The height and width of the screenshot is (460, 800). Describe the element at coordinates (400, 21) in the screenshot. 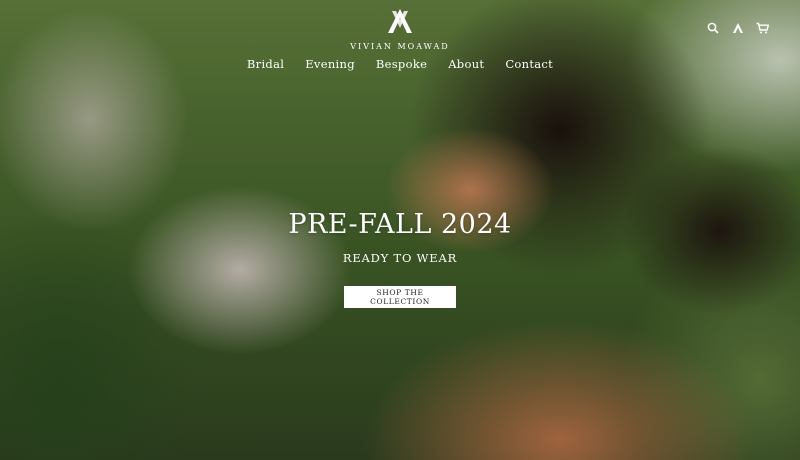

I see `brand-logo-icon` at that location.